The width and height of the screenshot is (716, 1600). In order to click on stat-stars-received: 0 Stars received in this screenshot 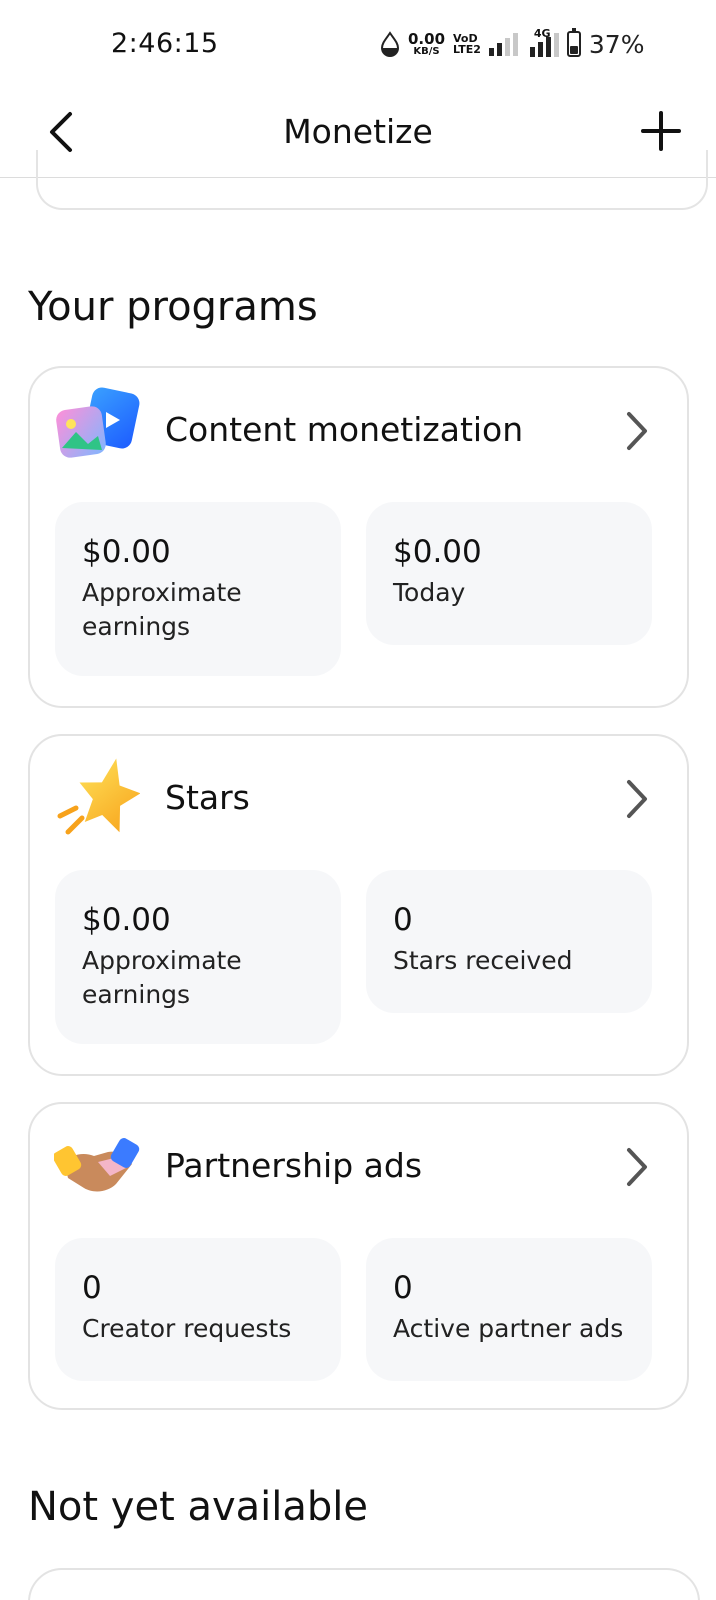, I will do `click(509, 941)`.